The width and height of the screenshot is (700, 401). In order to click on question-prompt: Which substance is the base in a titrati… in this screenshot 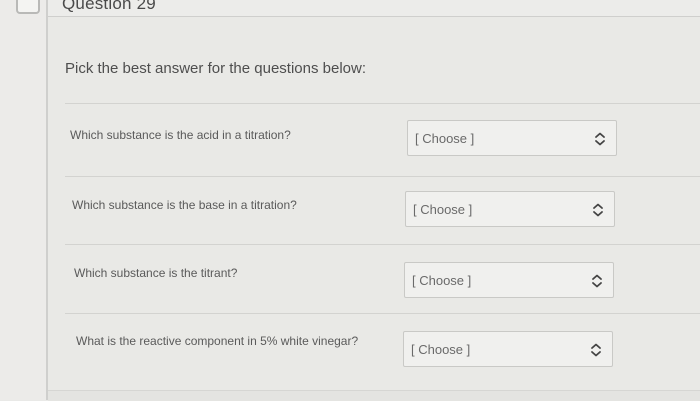, I will do `click(184, 205)`.